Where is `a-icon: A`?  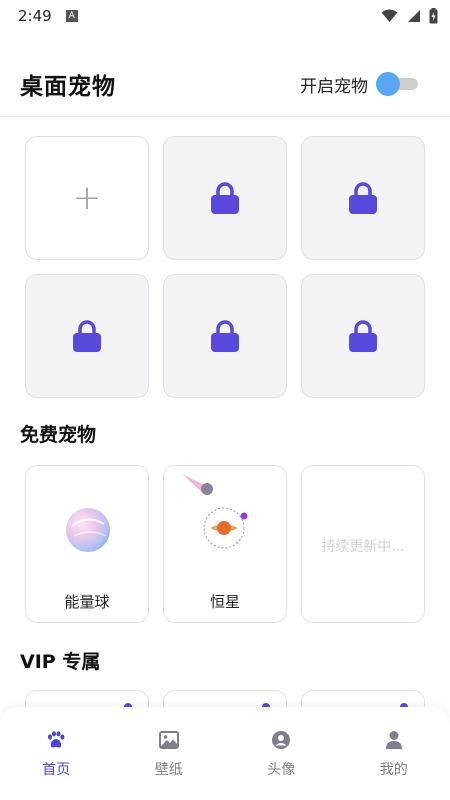 a-icon: A is located at coordinates (71, 16).